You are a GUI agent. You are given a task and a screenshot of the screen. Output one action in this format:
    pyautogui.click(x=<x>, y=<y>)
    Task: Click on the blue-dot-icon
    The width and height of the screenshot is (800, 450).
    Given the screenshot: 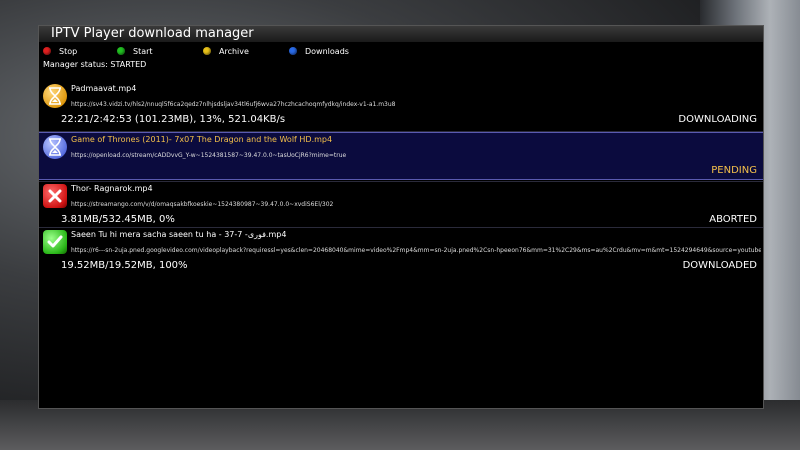 What is the action you would take?
    pyautogui.click(x=293, y=51)
    